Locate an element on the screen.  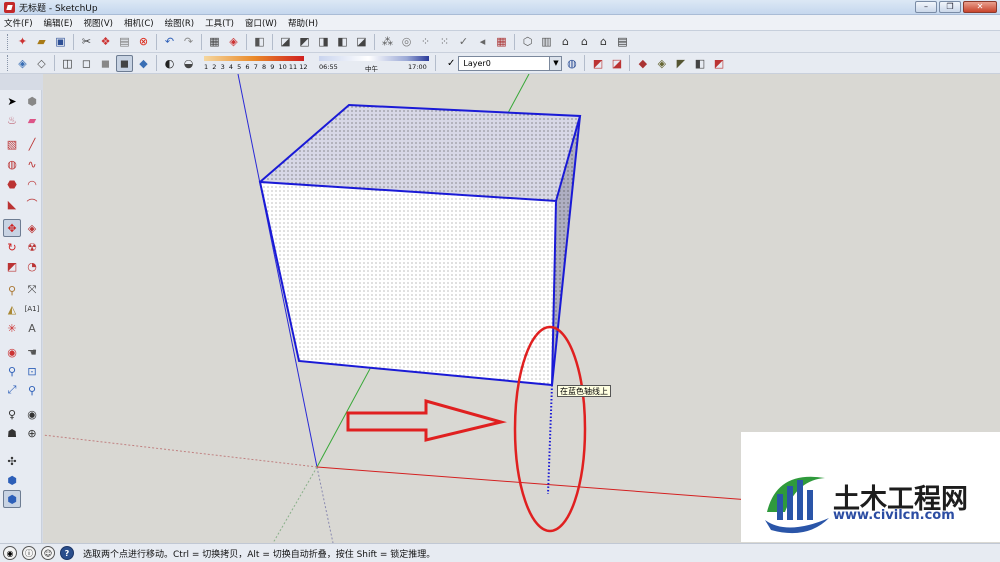
section-cut-icon: ◆ is located at coordinates (642, 63).